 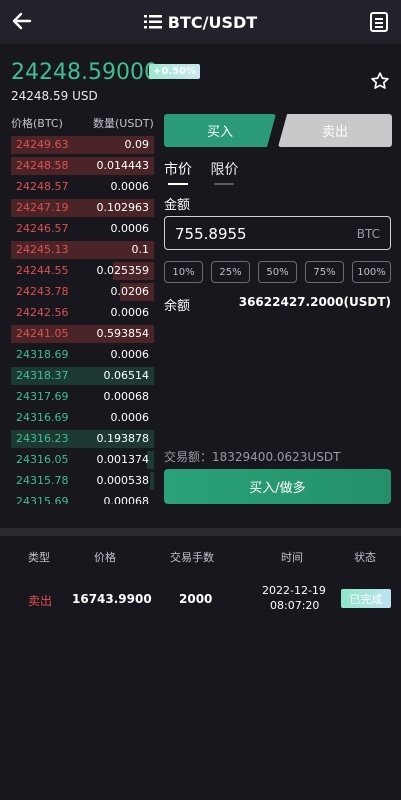 What do you see at coordinates (82, 207) in the screenshot?
I see `sell-order-row: 24247.19 0.102963` at bounding box center [82, 207].